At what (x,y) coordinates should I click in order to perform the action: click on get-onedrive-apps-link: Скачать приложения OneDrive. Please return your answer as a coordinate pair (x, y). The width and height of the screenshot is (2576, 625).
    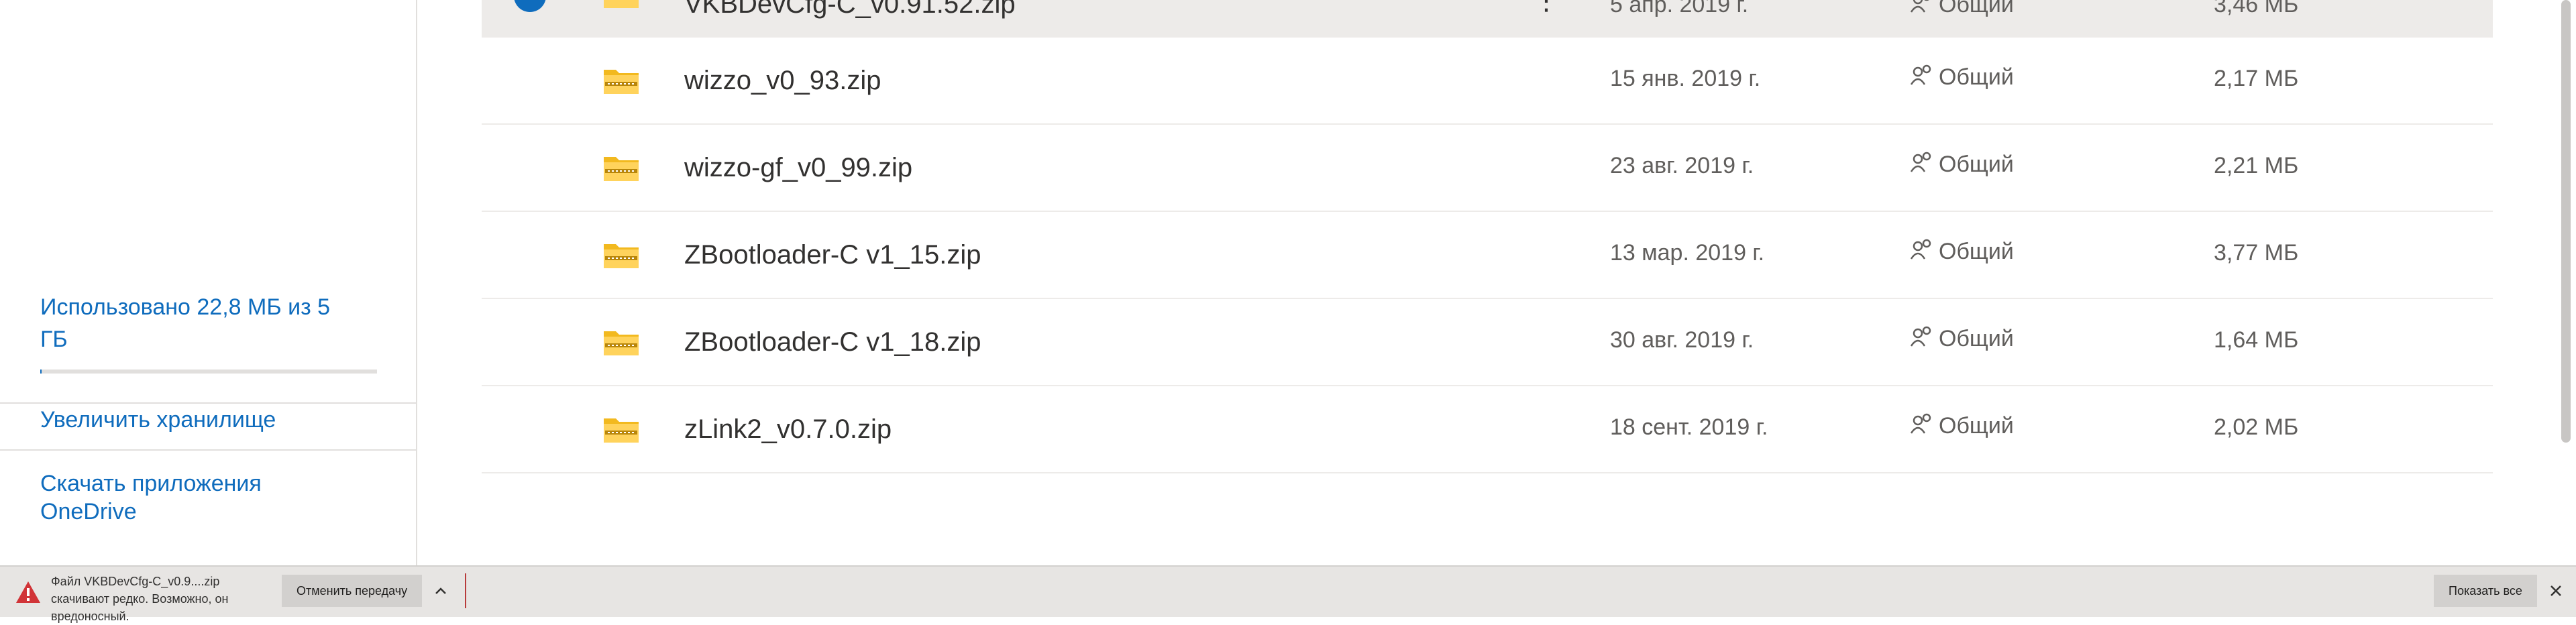
    Looking at the image, I should click on (201, 497).